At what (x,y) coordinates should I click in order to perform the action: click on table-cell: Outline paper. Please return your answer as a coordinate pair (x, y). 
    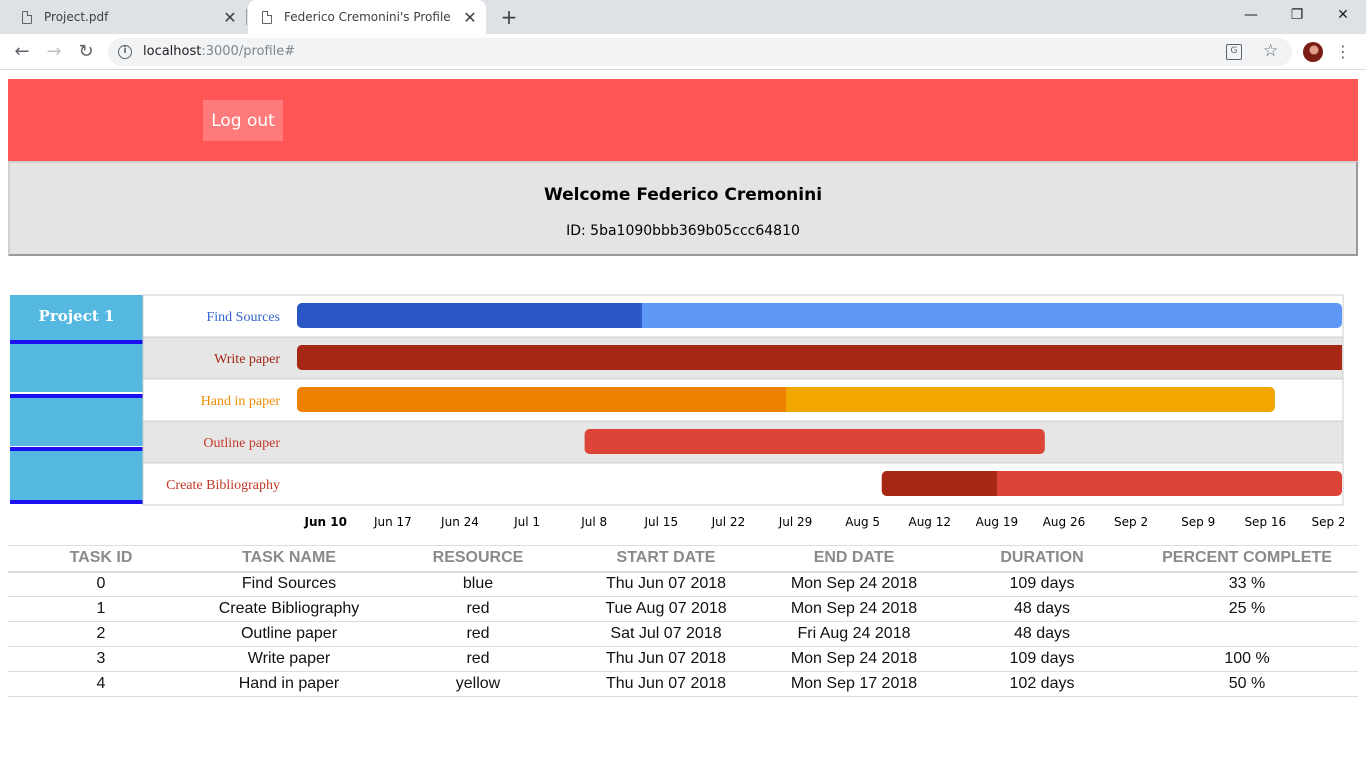
    Looking at the image, I should click on (289, 634).